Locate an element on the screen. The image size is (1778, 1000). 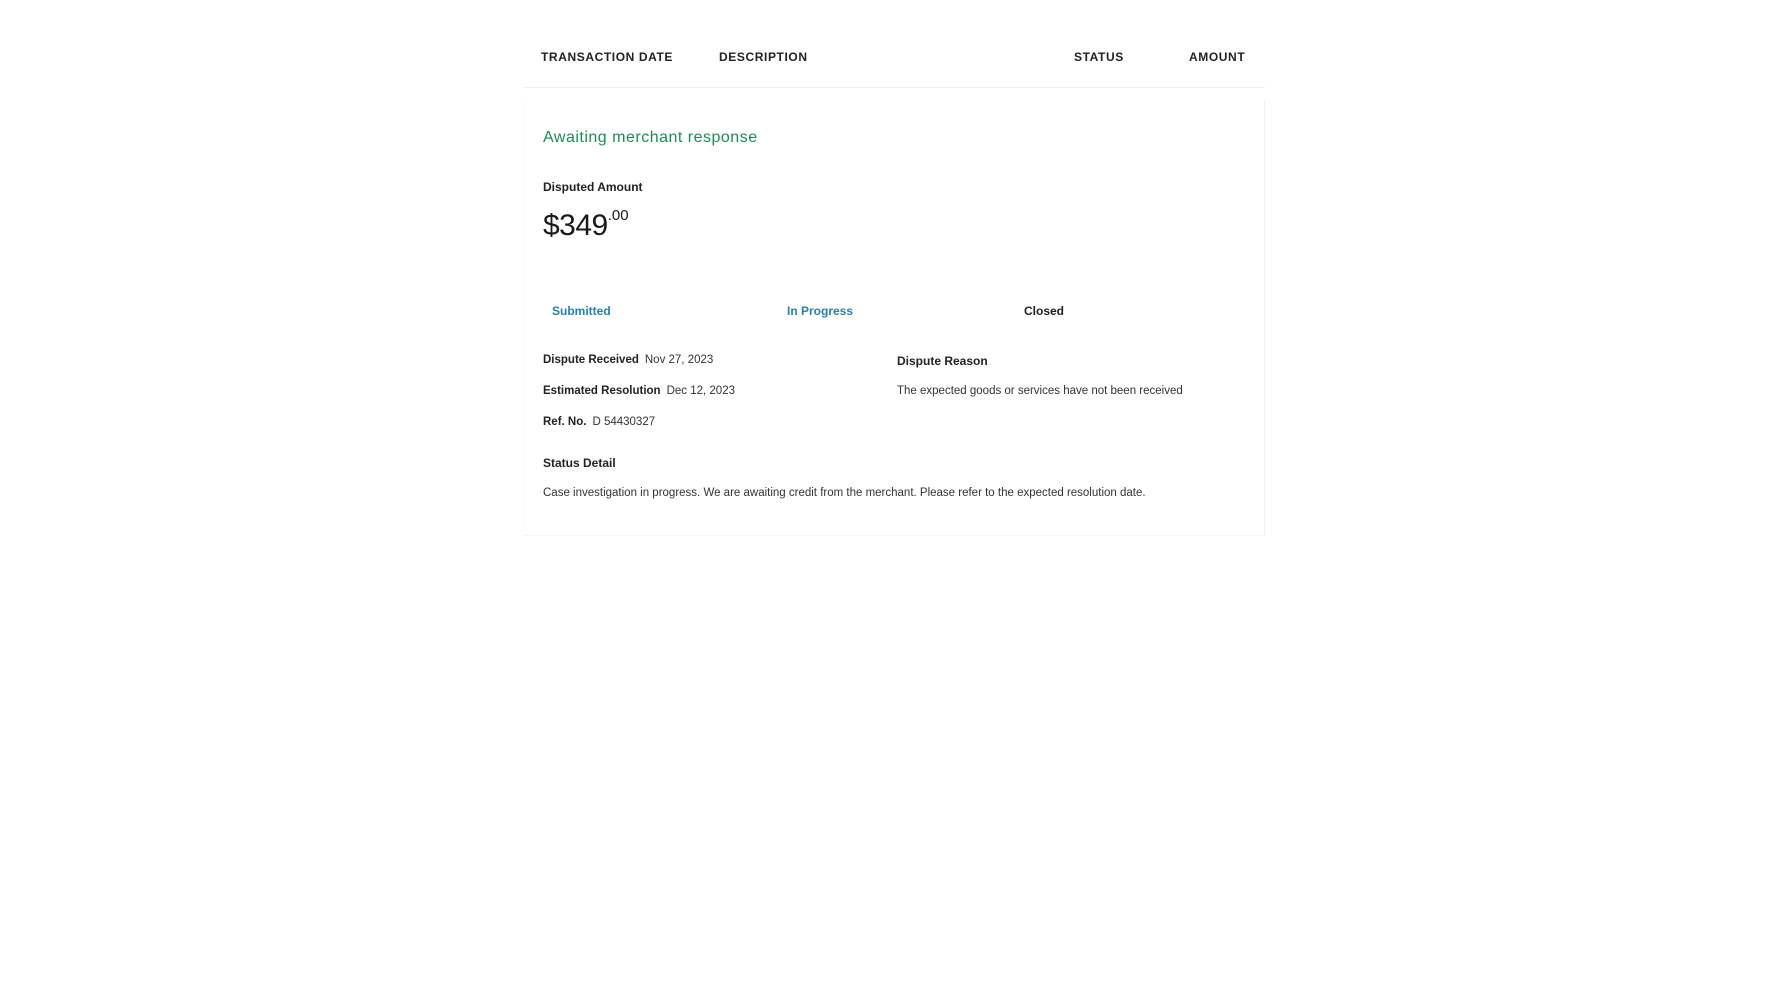
estimated-resolution-row: Estimated Resolution Dec 12, 2023 is located at coordinates (639, 391).